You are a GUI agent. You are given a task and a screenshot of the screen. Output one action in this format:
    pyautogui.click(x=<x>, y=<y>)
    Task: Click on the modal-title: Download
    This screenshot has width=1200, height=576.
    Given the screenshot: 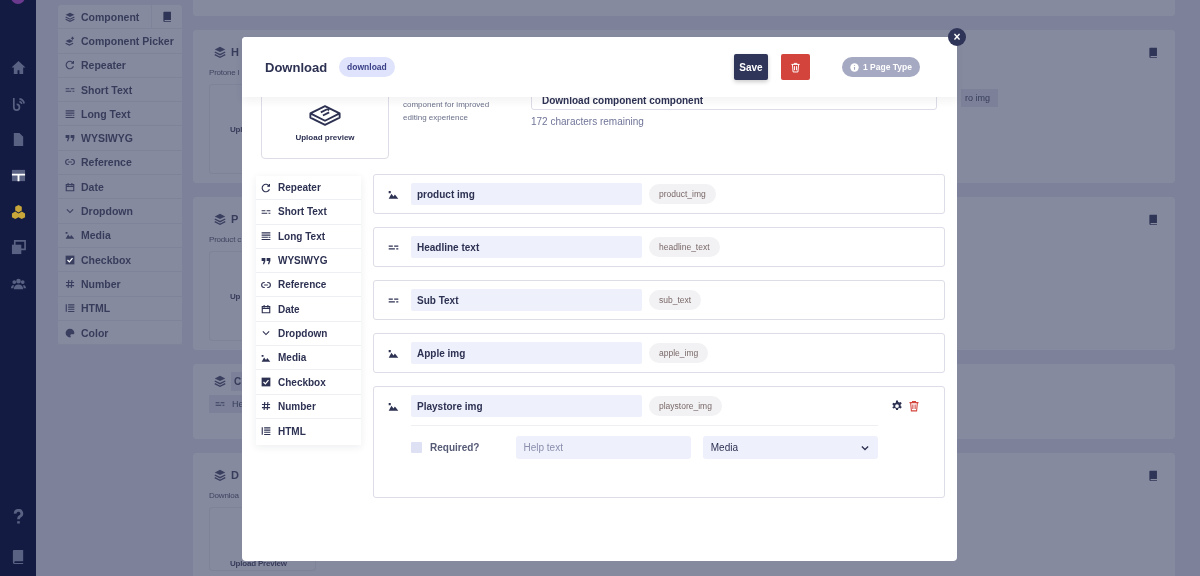 What is the action you would take?
    pyautogui.click(x=296, y=67)
    